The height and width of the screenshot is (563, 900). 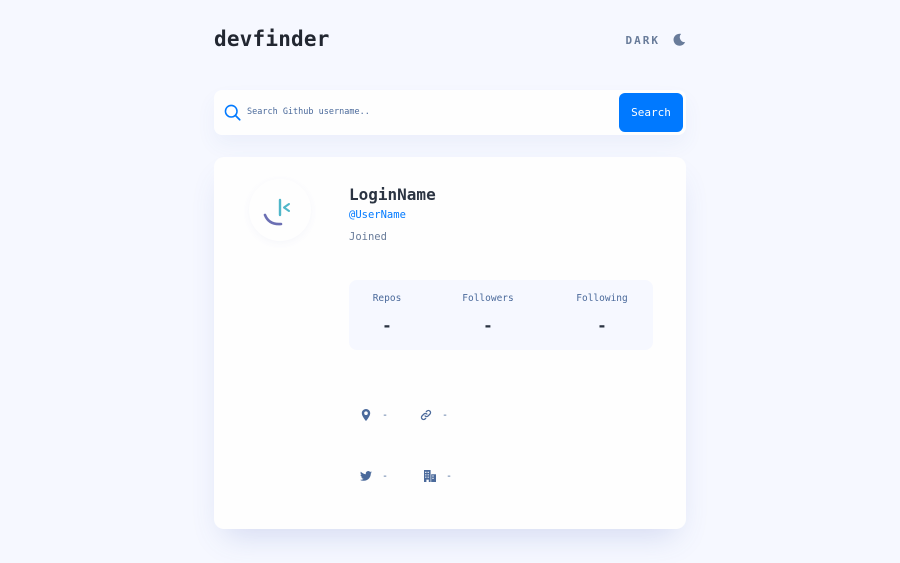 I want to click on location-text: -, so click(x=385, y=415).